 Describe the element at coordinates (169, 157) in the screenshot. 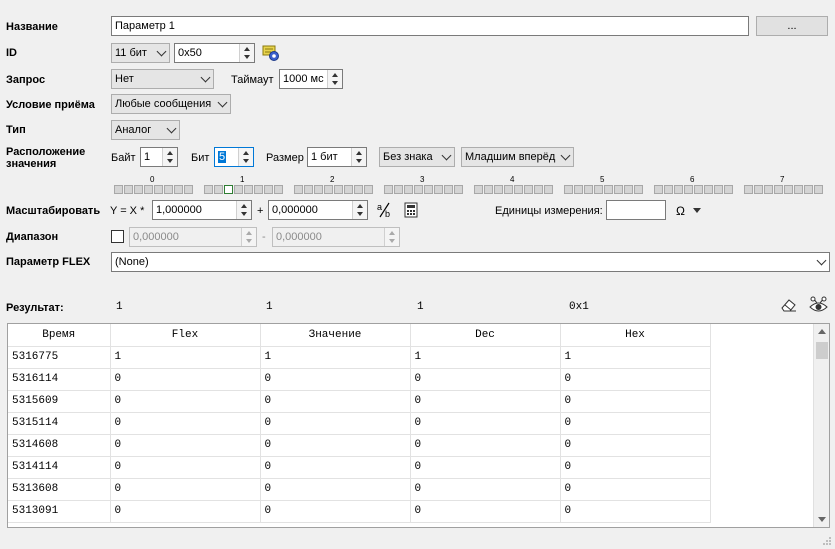

I see `byte-spinner` at that location.